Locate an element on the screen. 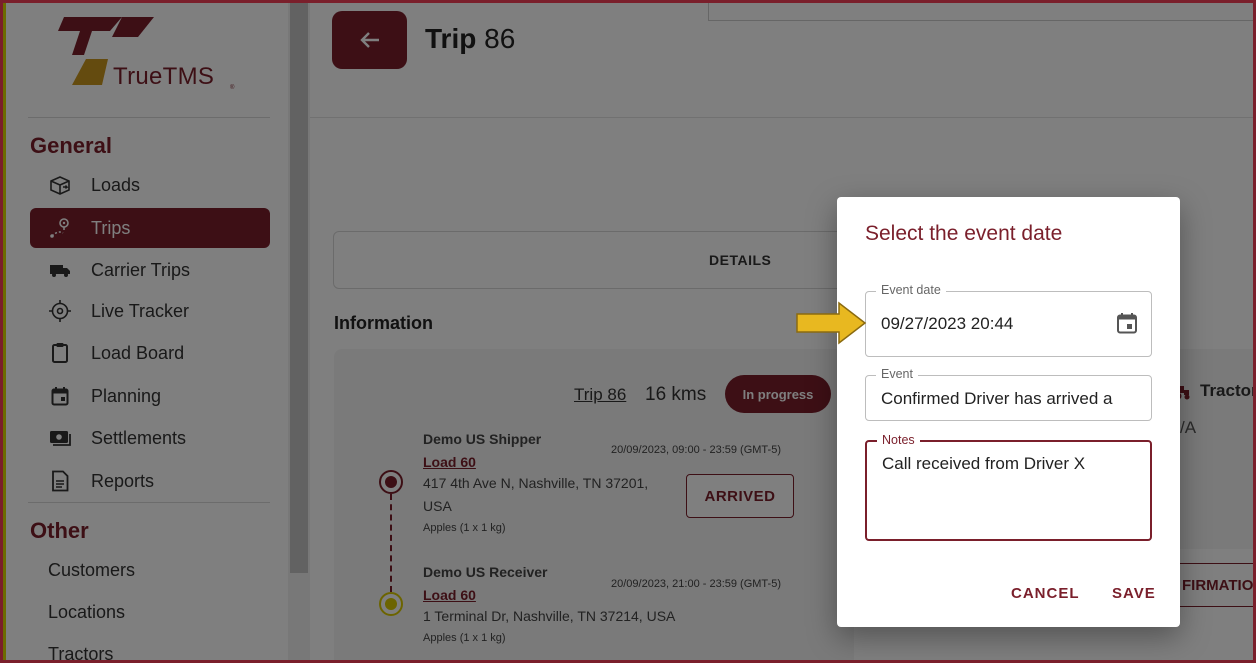 This screenshot has width=1256, height=663. notes-label: Notes is located at coordinates (898, 440).